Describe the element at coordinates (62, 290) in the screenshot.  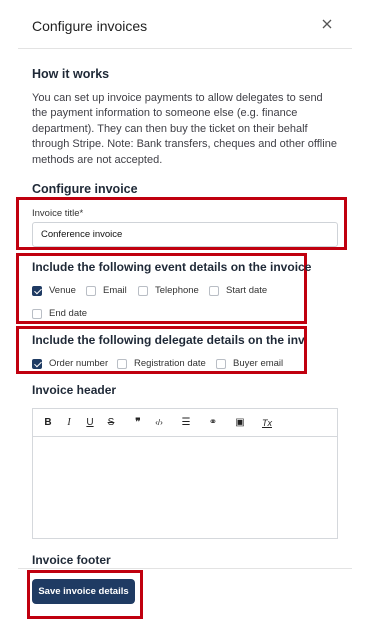
I see `checkbox-label: Venue` at that location.